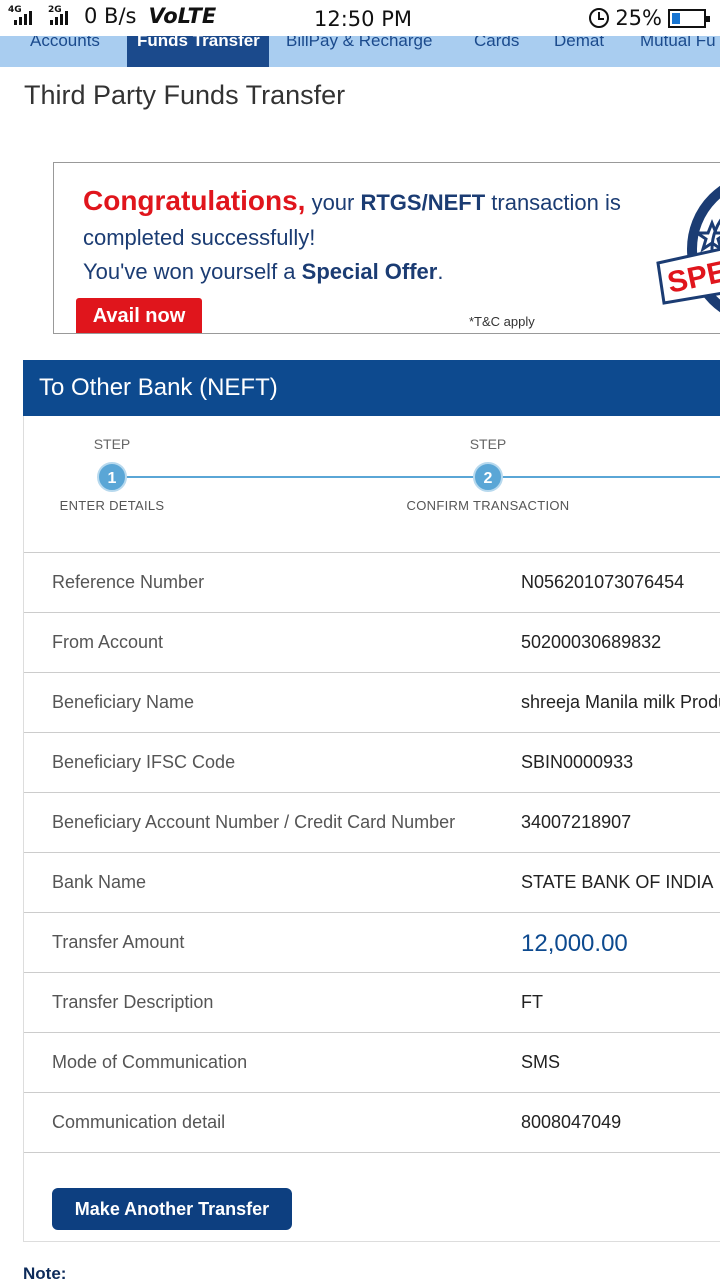  Describe the element at coordinates (23, 15) in the screenshot. I see `signal-4g-icon: 4G` at that location.